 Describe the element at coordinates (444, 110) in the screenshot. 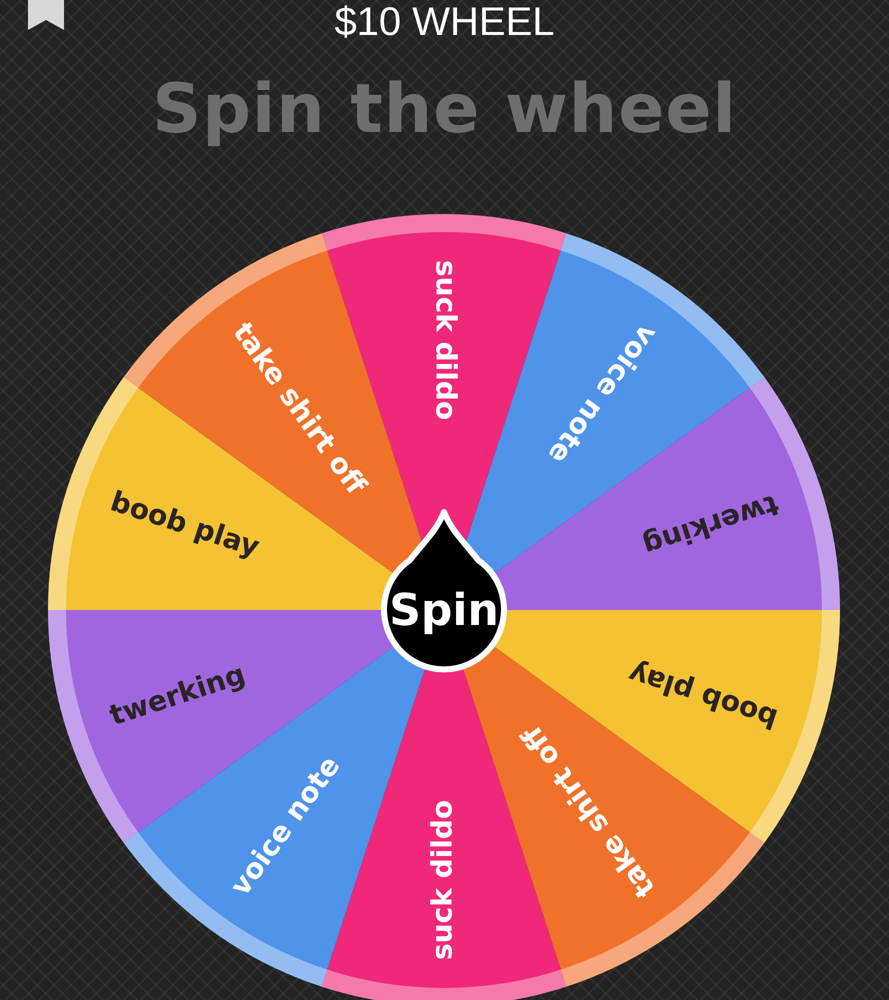

I see `heading: Spin the wheel` at that location.